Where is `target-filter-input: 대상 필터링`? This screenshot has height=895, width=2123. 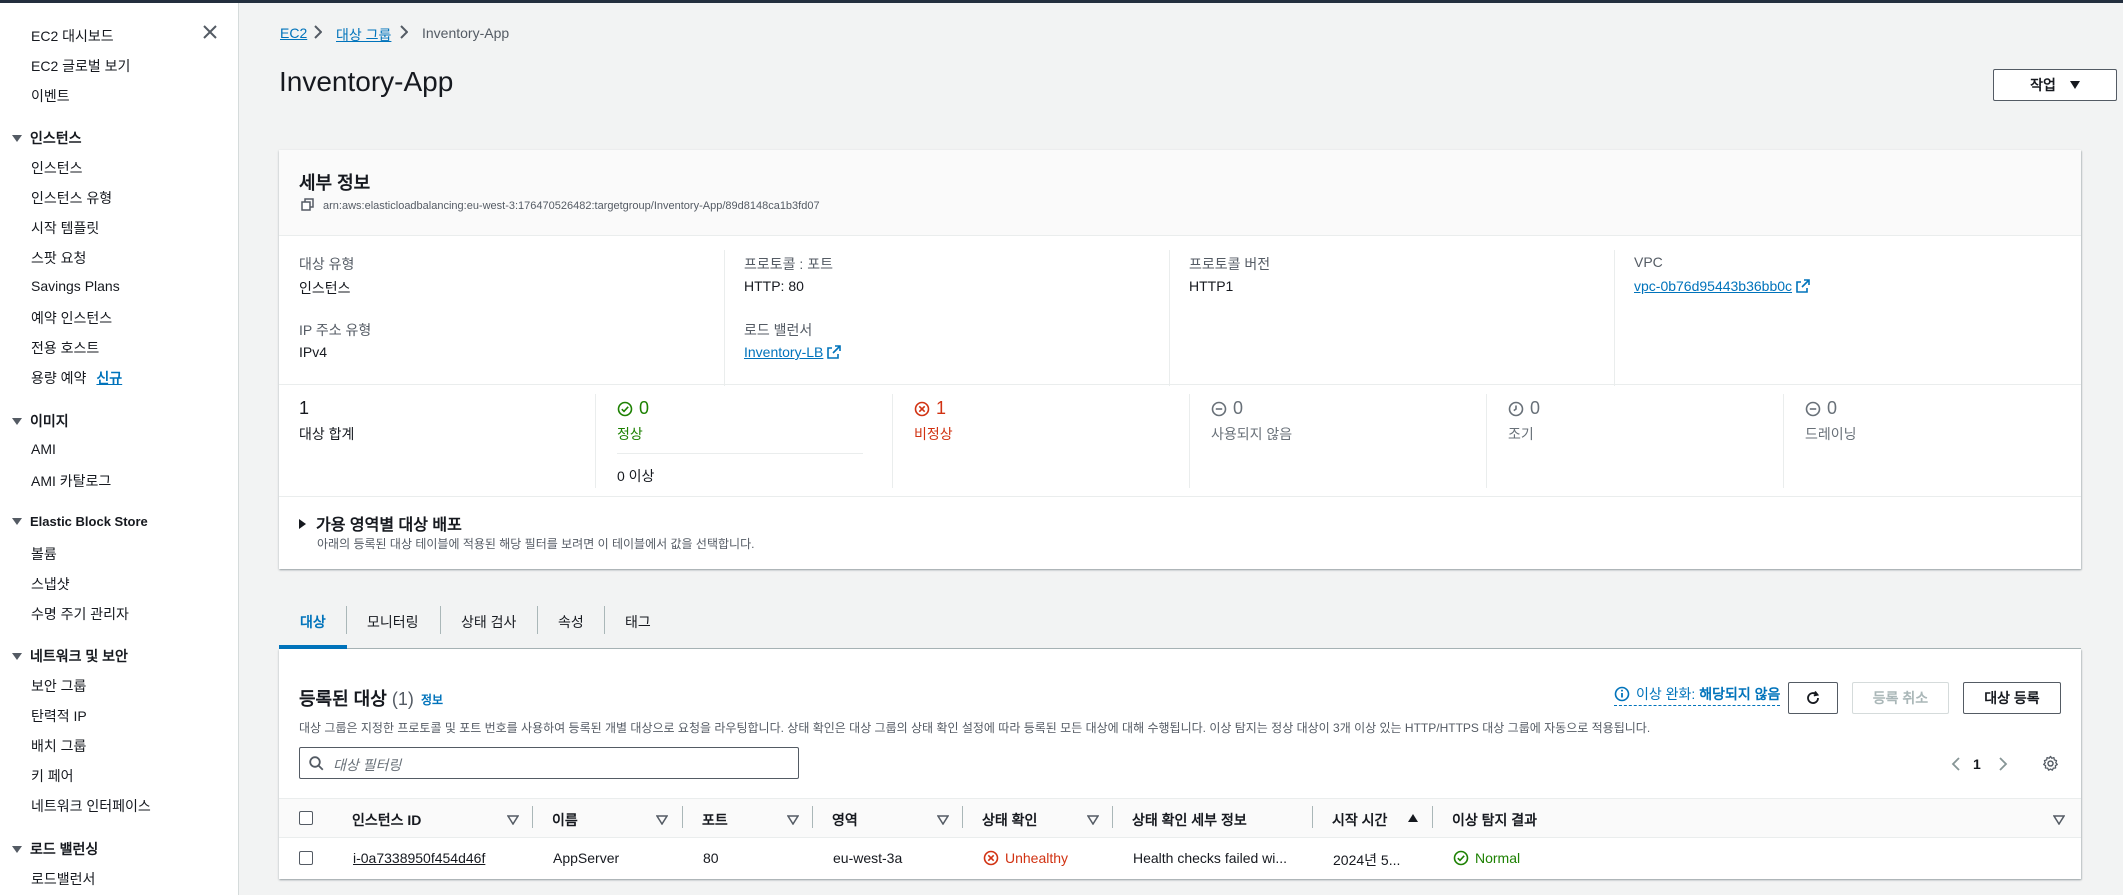
target-filter-input: 대상 필터링 is located at coordinates (549, 763).